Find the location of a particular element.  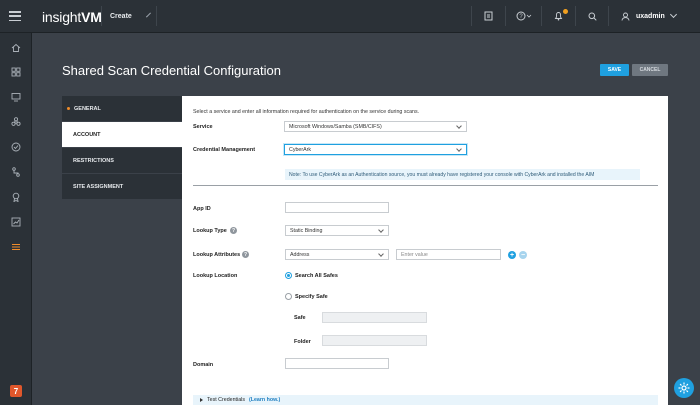

service-value: Microsoft Windows/Samba (SMB/CIFS) is located at coordinates (335, 126).